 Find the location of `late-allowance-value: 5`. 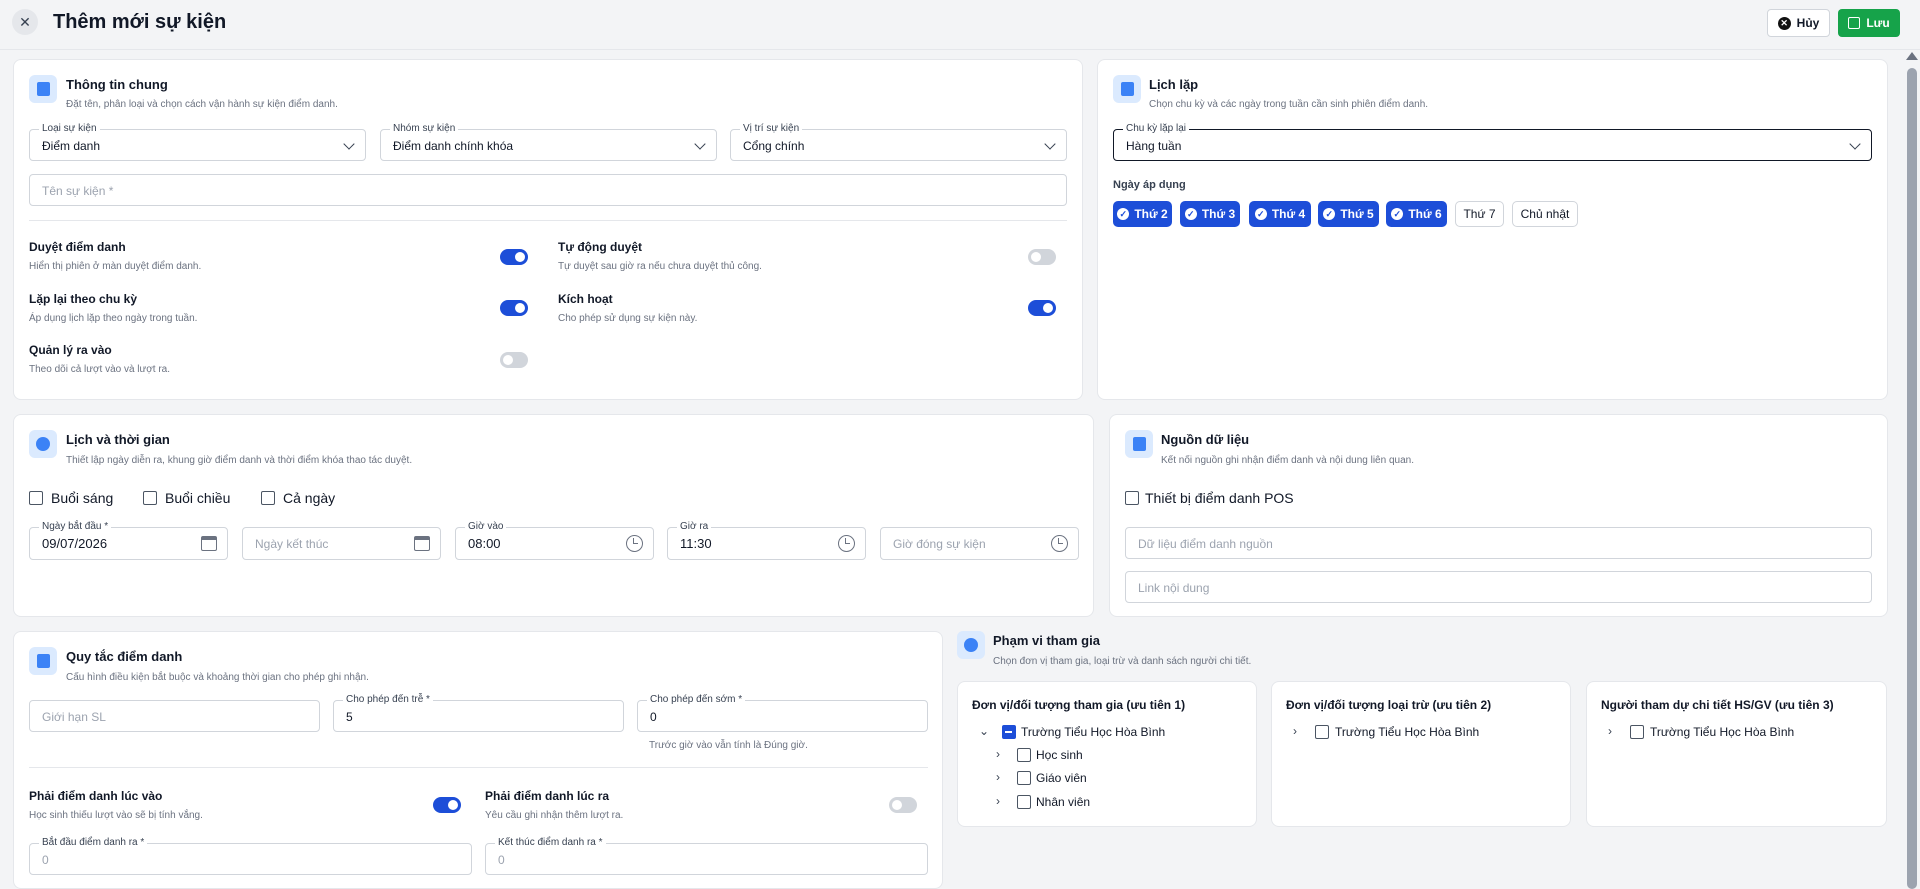

late-allowance-value: 5 is located at coordinates (349, 717).